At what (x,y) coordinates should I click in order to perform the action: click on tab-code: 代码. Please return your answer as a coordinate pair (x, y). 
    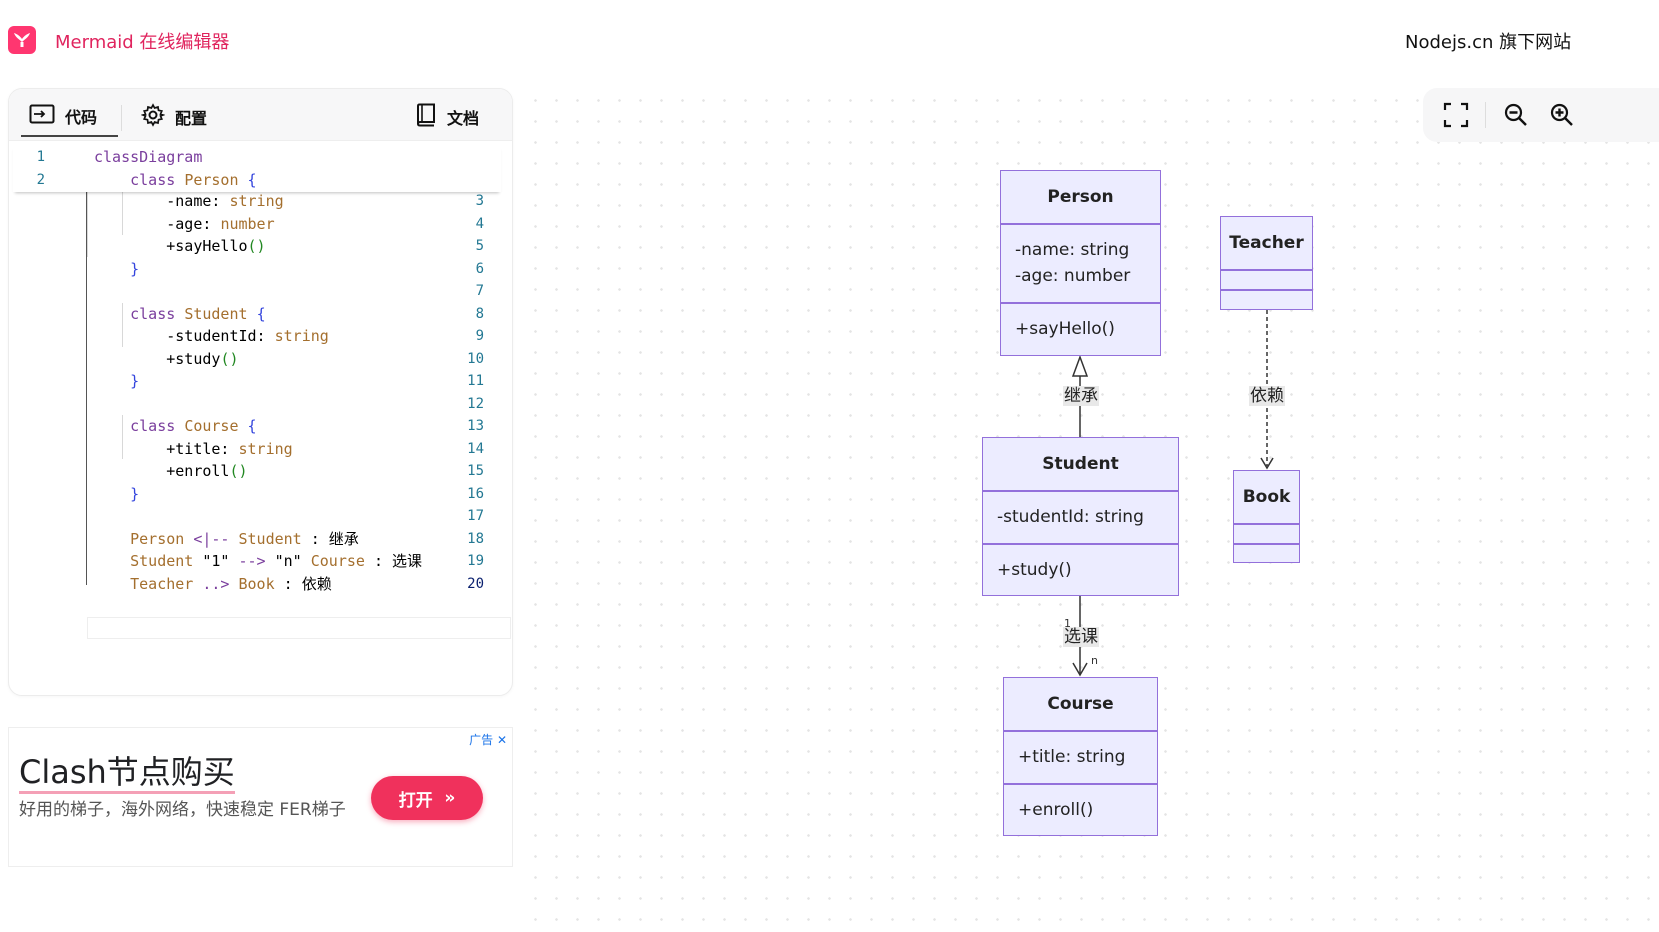
    Looking at the image, I should click on (69, 117).